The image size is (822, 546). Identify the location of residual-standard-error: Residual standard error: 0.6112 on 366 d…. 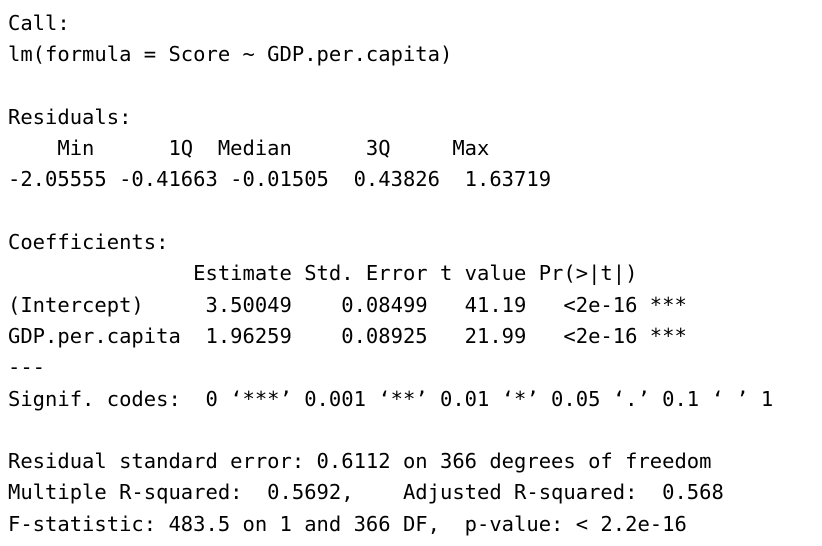
(360, 461).